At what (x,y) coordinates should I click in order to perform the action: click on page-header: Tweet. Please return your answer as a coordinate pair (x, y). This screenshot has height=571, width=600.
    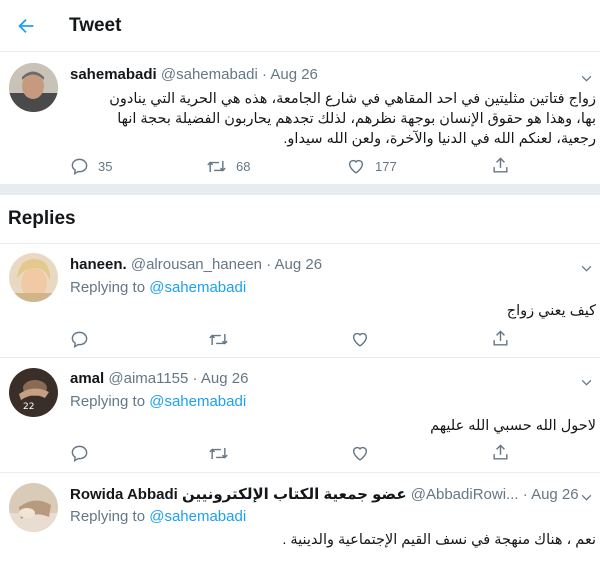
    Looking at the image, I should click on (300, 26).